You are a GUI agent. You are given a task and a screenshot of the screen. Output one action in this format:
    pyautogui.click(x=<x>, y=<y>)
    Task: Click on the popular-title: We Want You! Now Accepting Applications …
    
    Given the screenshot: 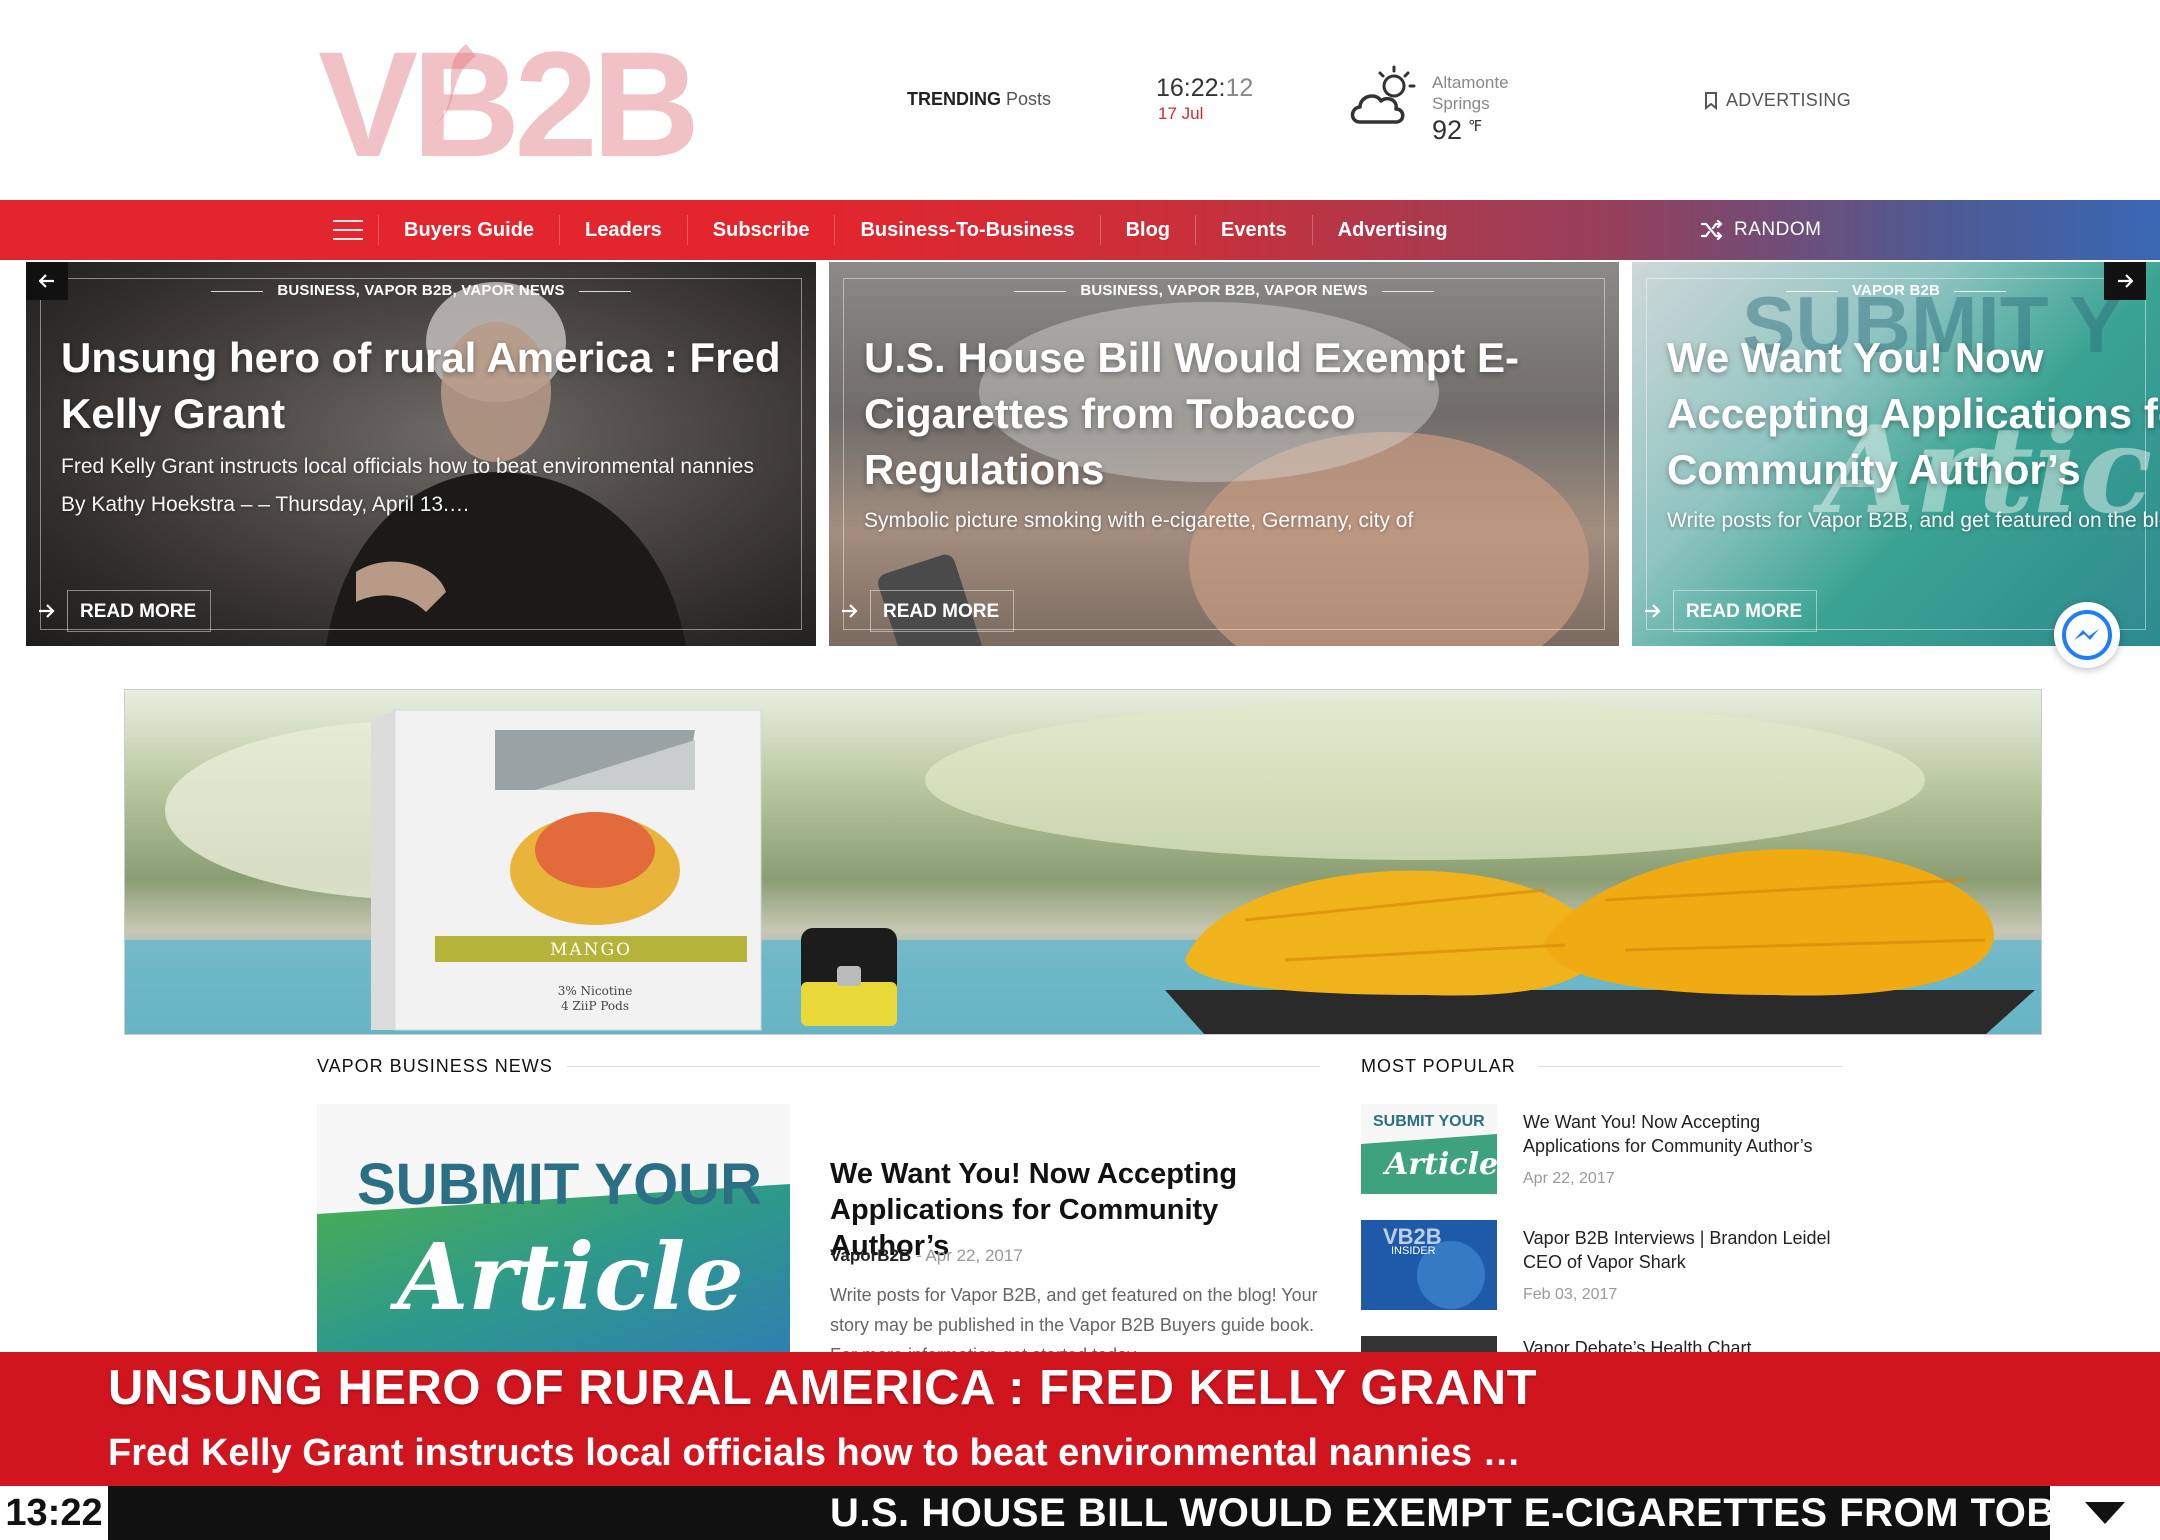 What is the action you would take?
    pyautogui.click(x=1688, y=1134)
    